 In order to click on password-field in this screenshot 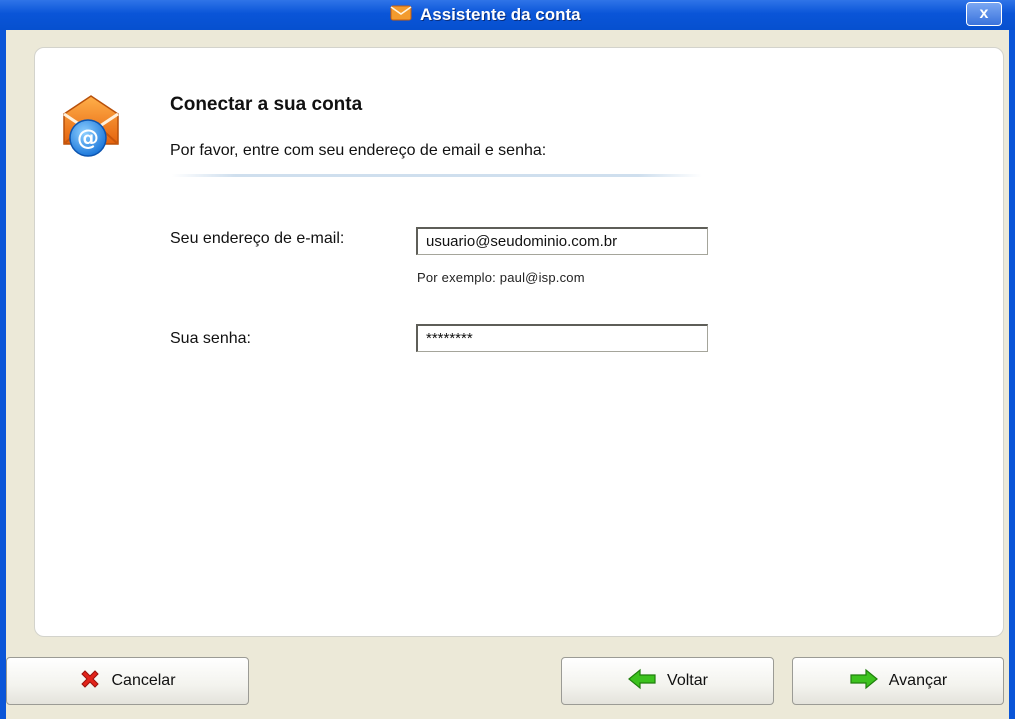, I will do `click(562, 338)`.